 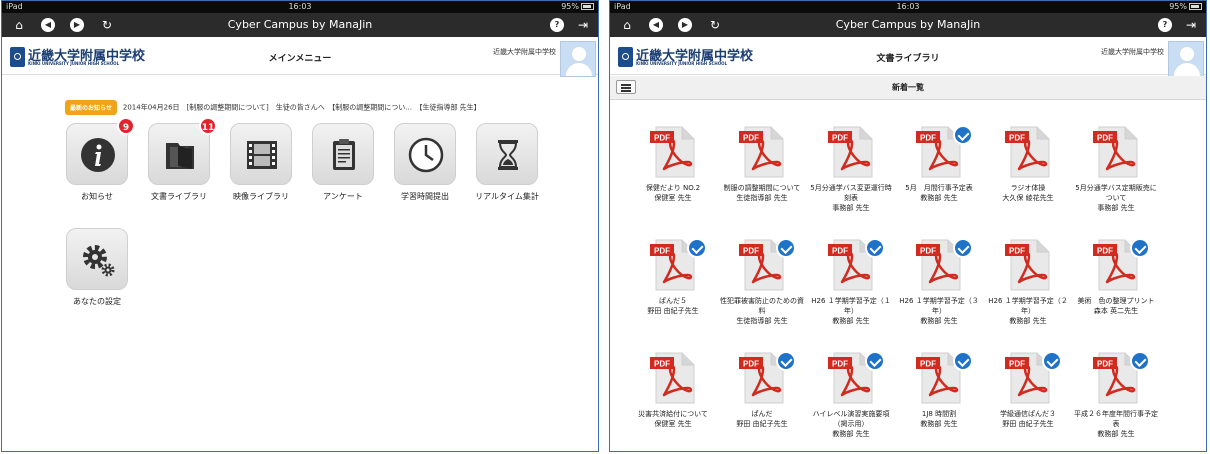 What do you see at coordinates (182, 151) in the screenshot?
I see `tile-document-library-box: 11` at bounding box center [182, 151].